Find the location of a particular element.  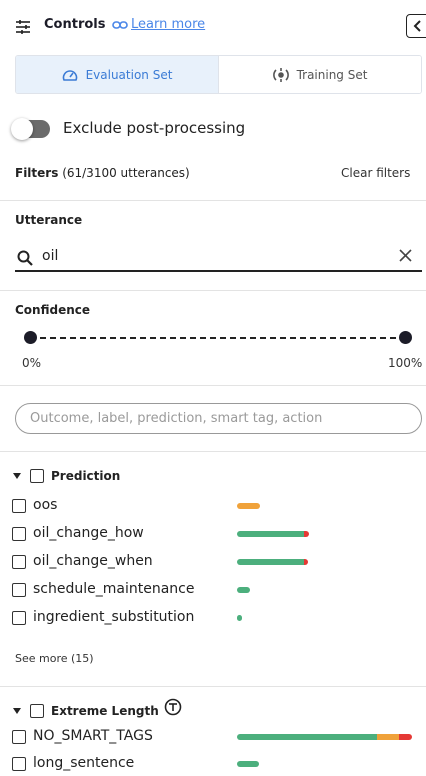

item-label: oos is located at coordinates (45, 505).